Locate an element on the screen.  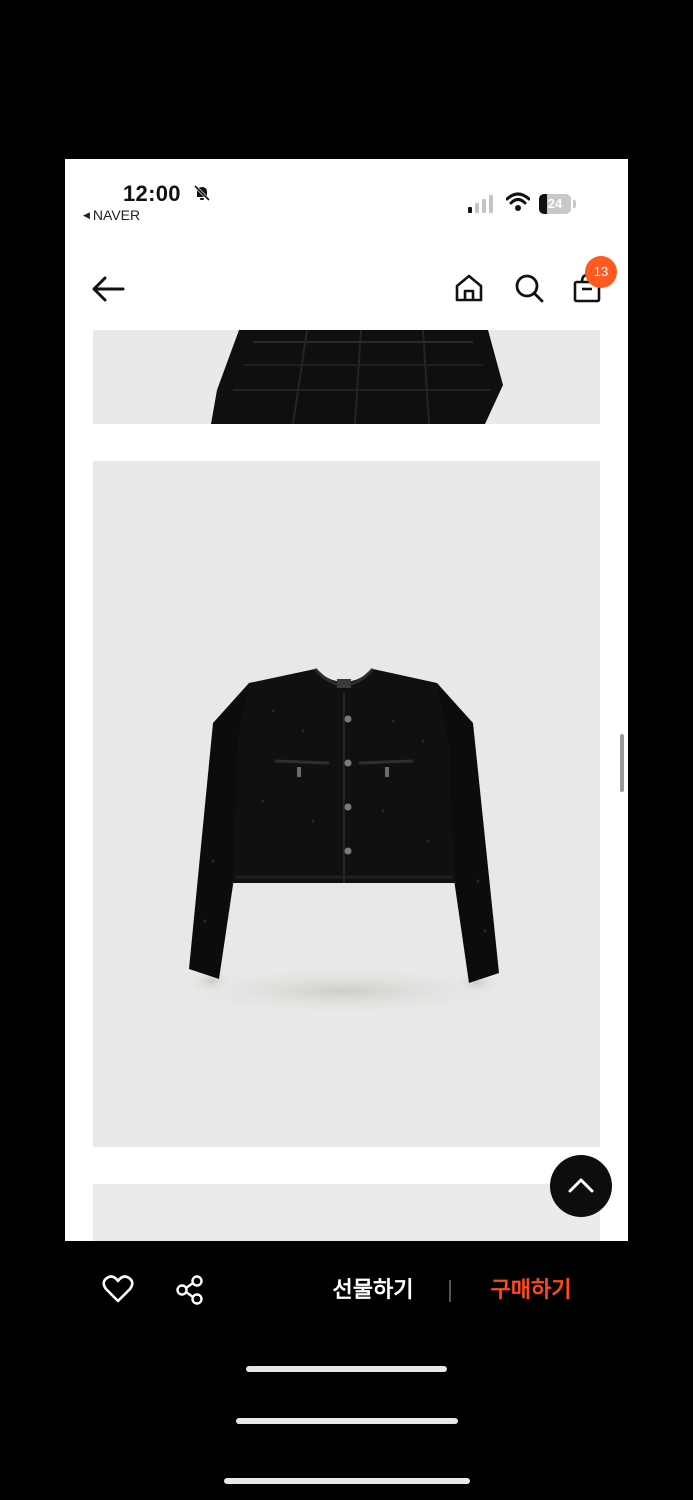
scroll-top-button is located at coordinates (581, 1186).